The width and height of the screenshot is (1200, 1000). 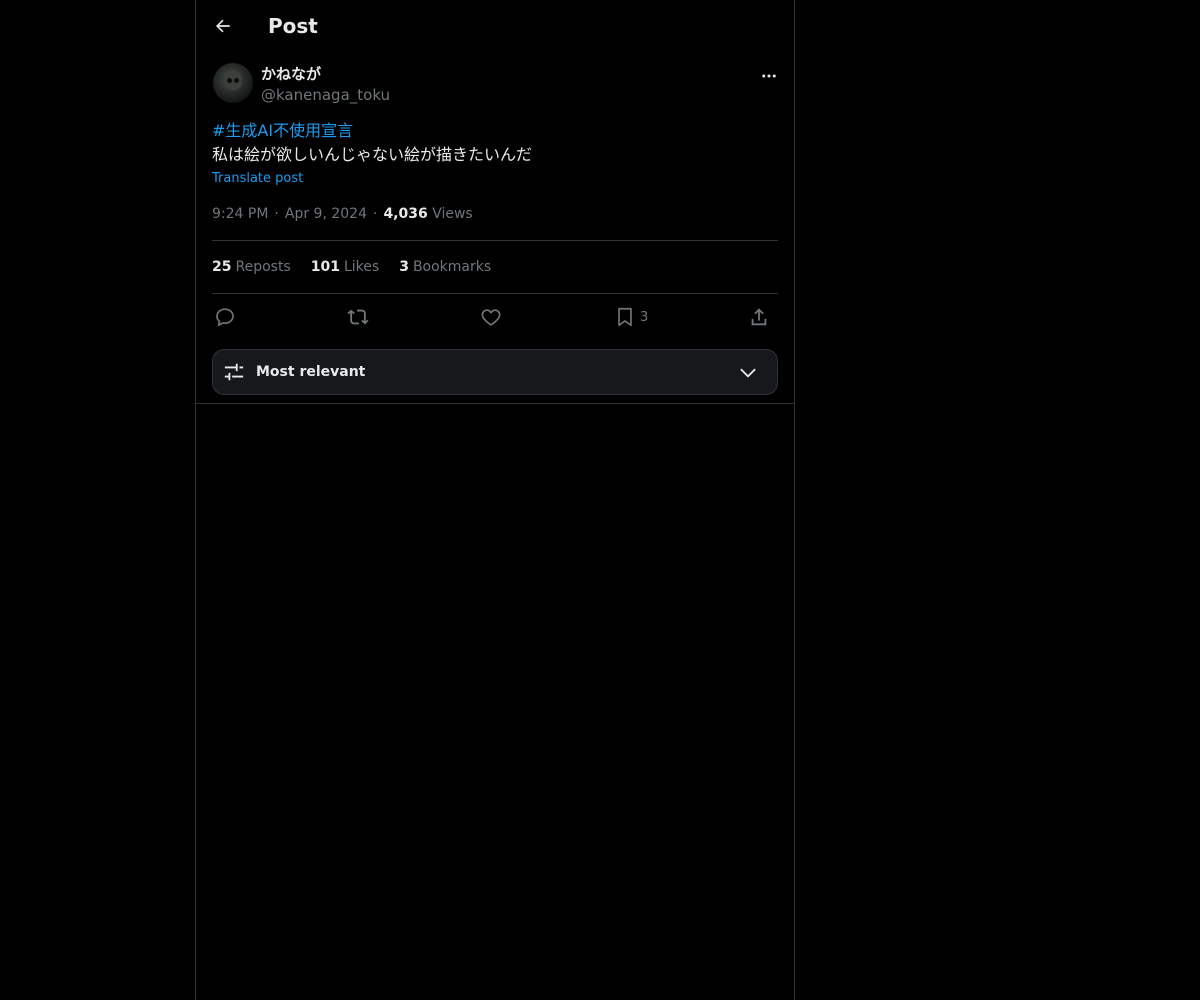 I want to click on page-title: Post, so click(x=293, y=26).